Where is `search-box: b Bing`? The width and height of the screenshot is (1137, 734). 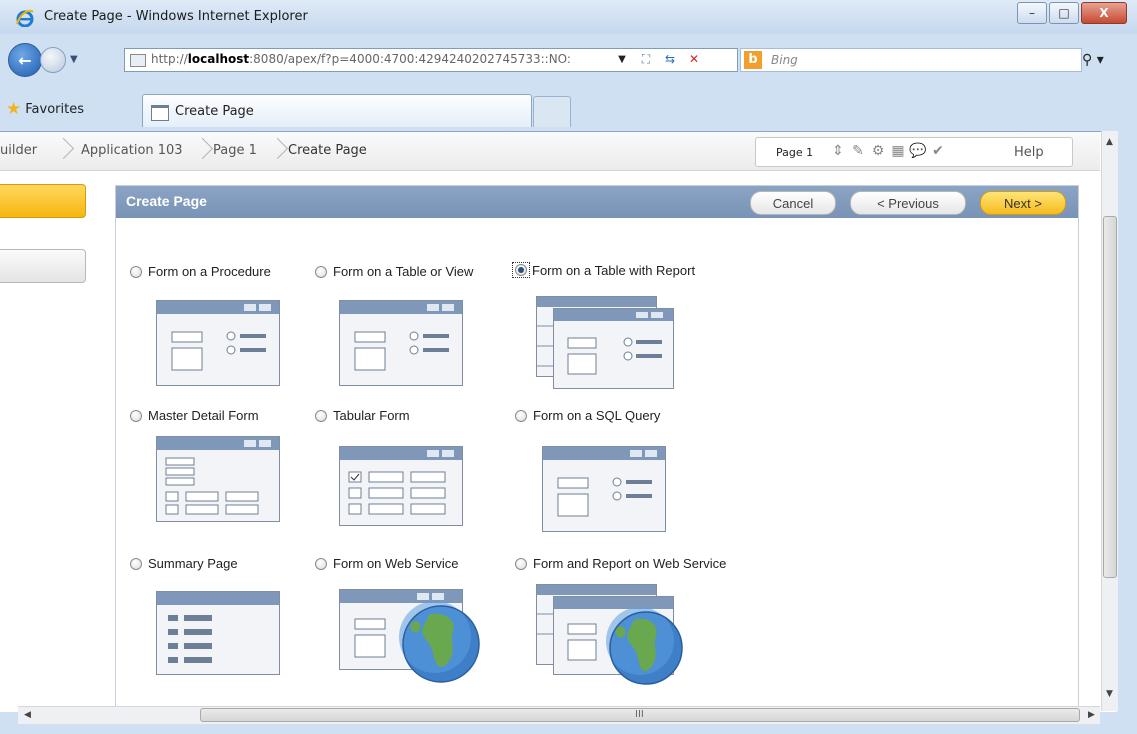
search-box: b Bing is located at coordinates (911, 60).